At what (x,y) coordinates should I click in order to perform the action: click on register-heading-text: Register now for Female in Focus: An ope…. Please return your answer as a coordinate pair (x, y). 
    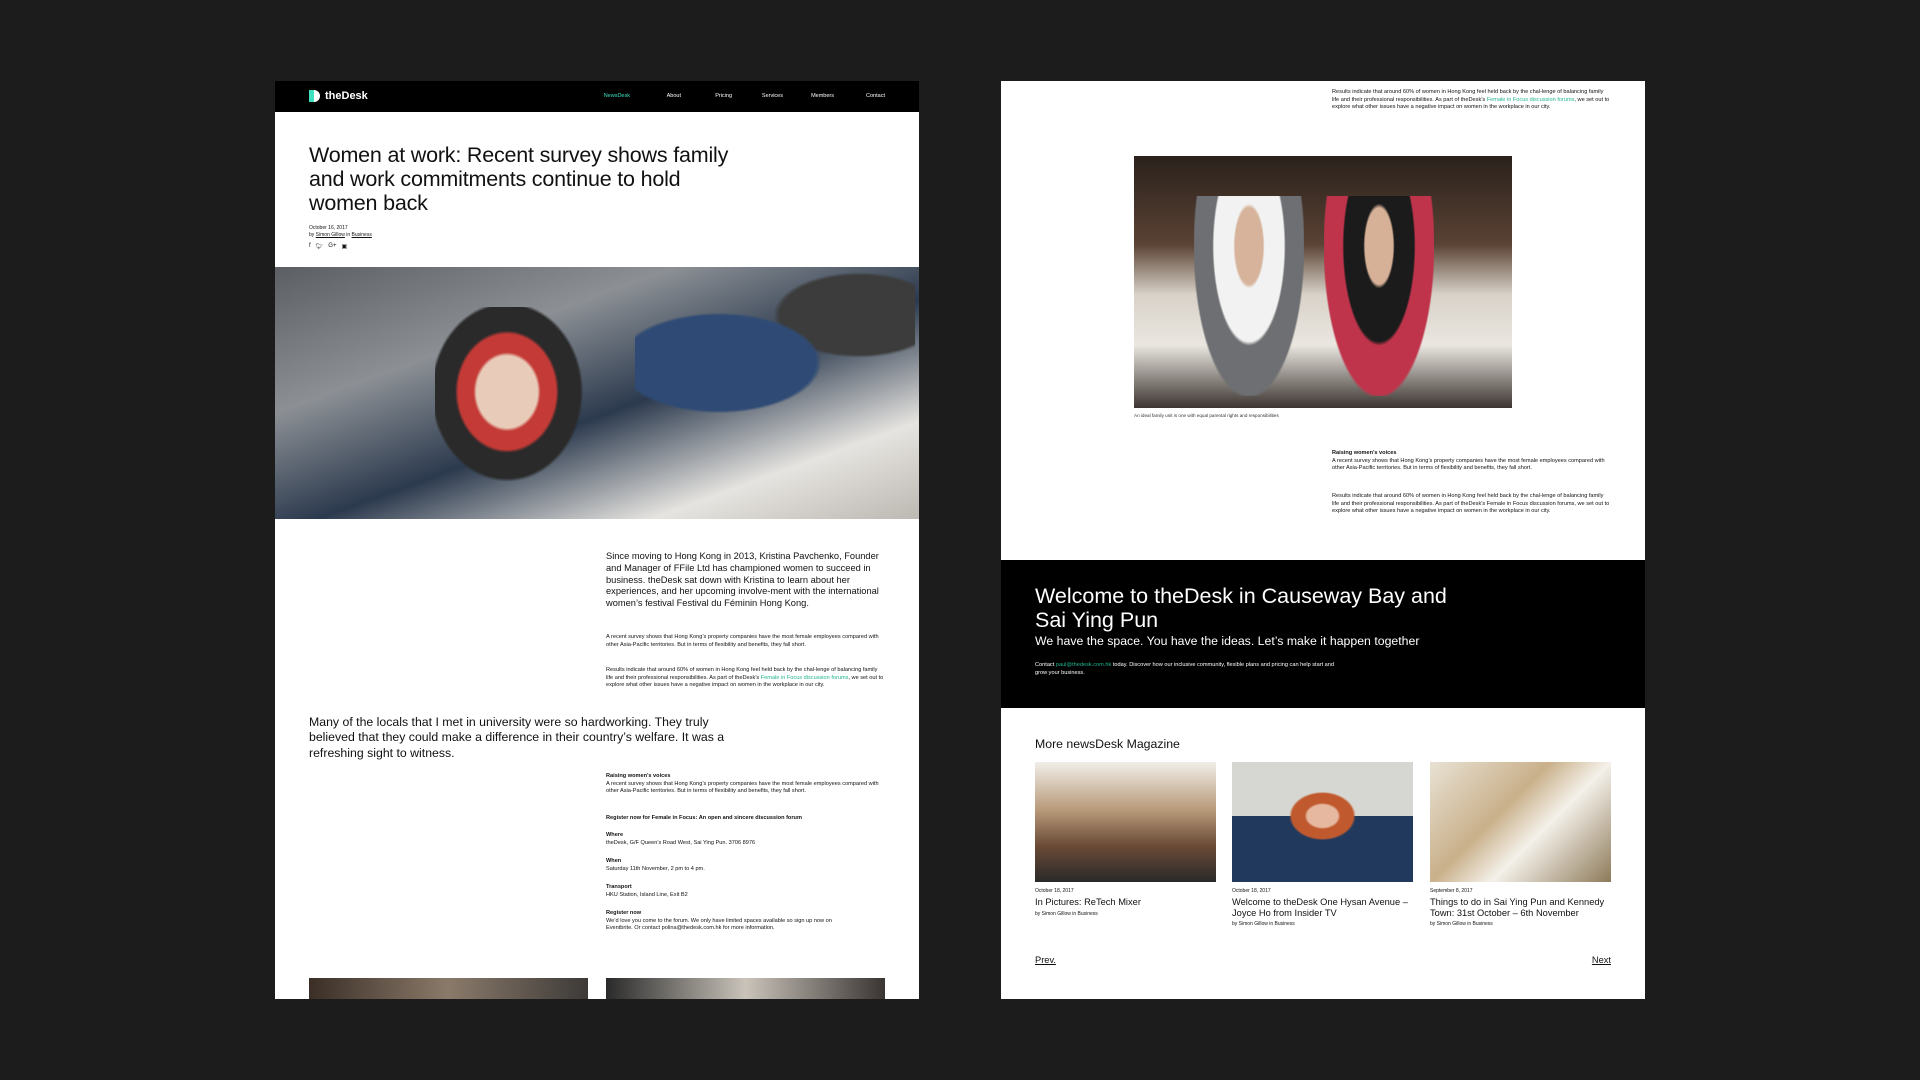
    Looking at the image, I should click on (704, 818).